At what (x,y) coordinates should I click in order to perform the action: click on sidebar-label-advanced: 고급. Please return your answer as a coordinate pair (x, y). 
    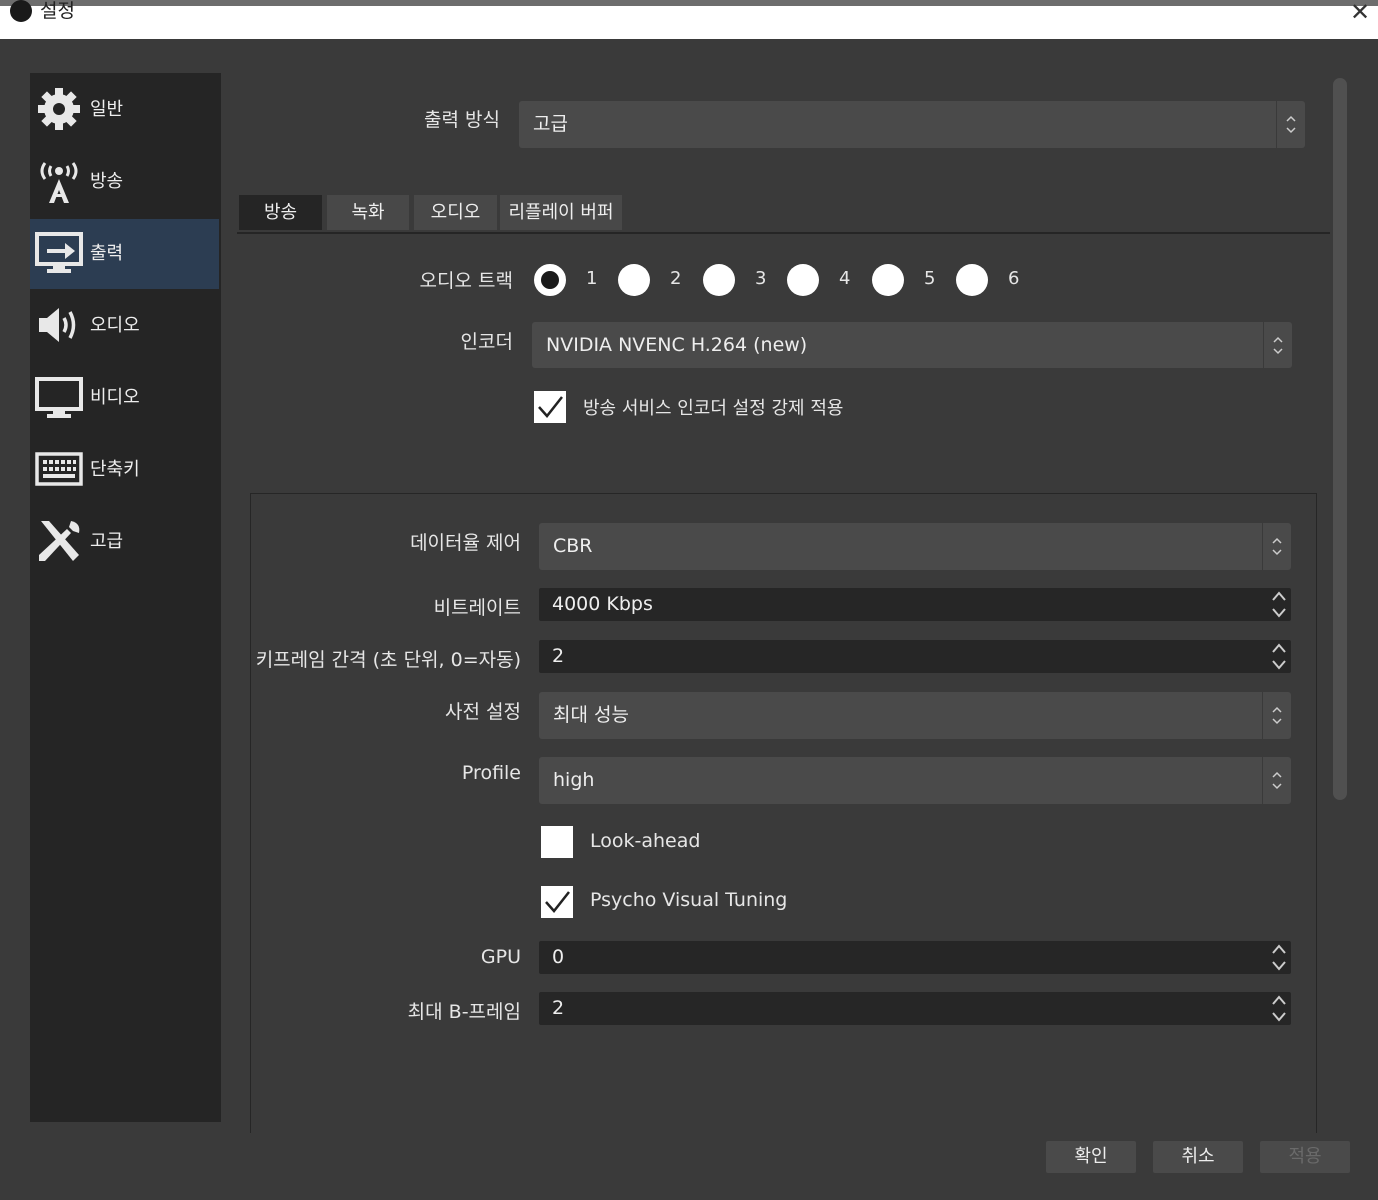
    Looking at the image, I should click on (107, 541).